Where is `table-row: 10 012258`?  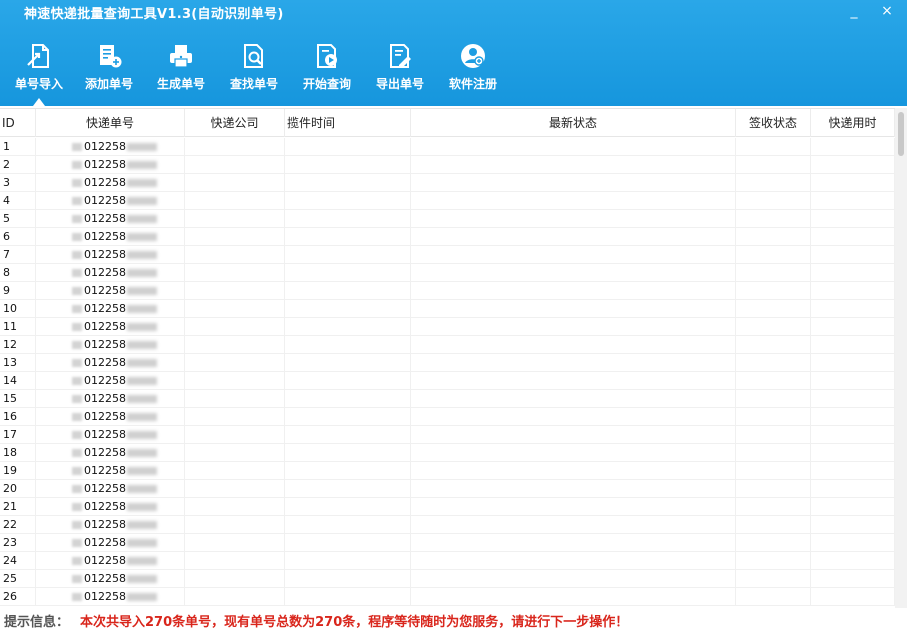
table-row: 10 012258 is located at coordinates (447, 309).